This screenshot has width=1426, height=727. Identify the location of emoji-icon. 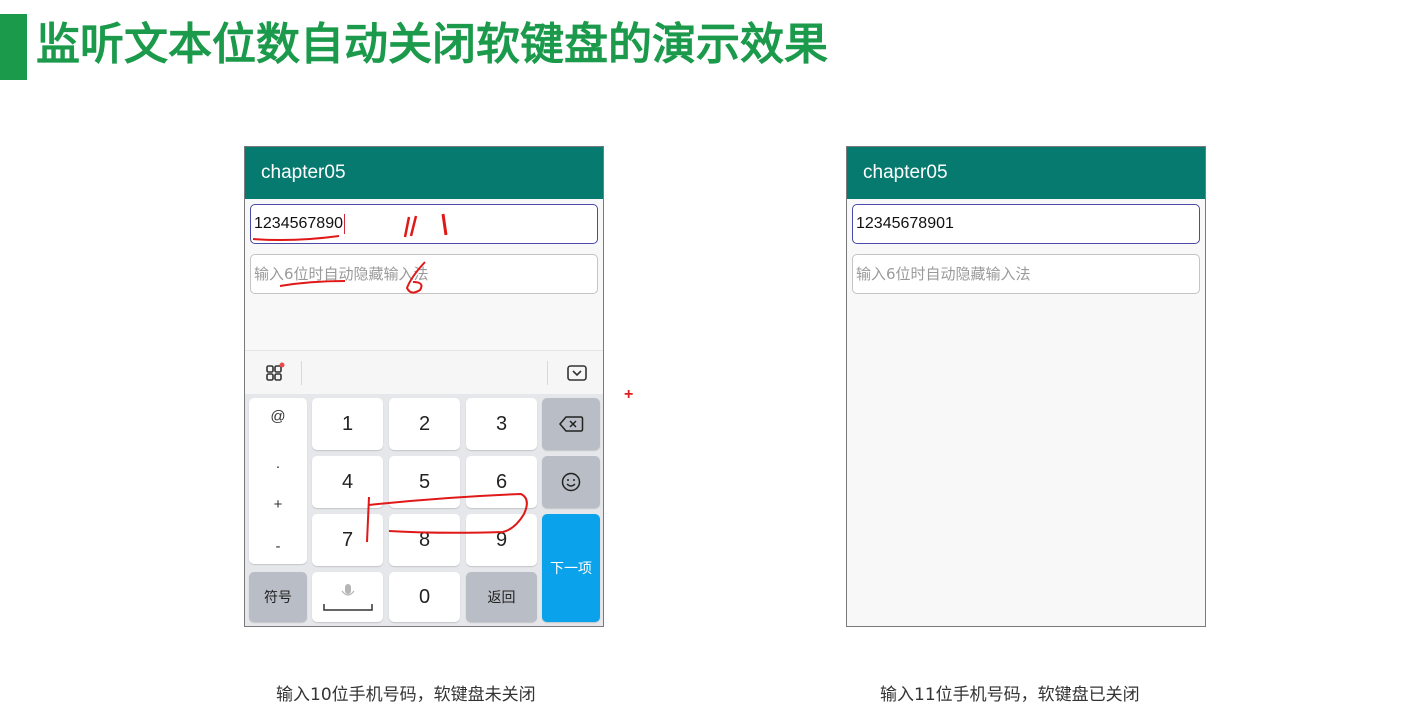
(571, 482).